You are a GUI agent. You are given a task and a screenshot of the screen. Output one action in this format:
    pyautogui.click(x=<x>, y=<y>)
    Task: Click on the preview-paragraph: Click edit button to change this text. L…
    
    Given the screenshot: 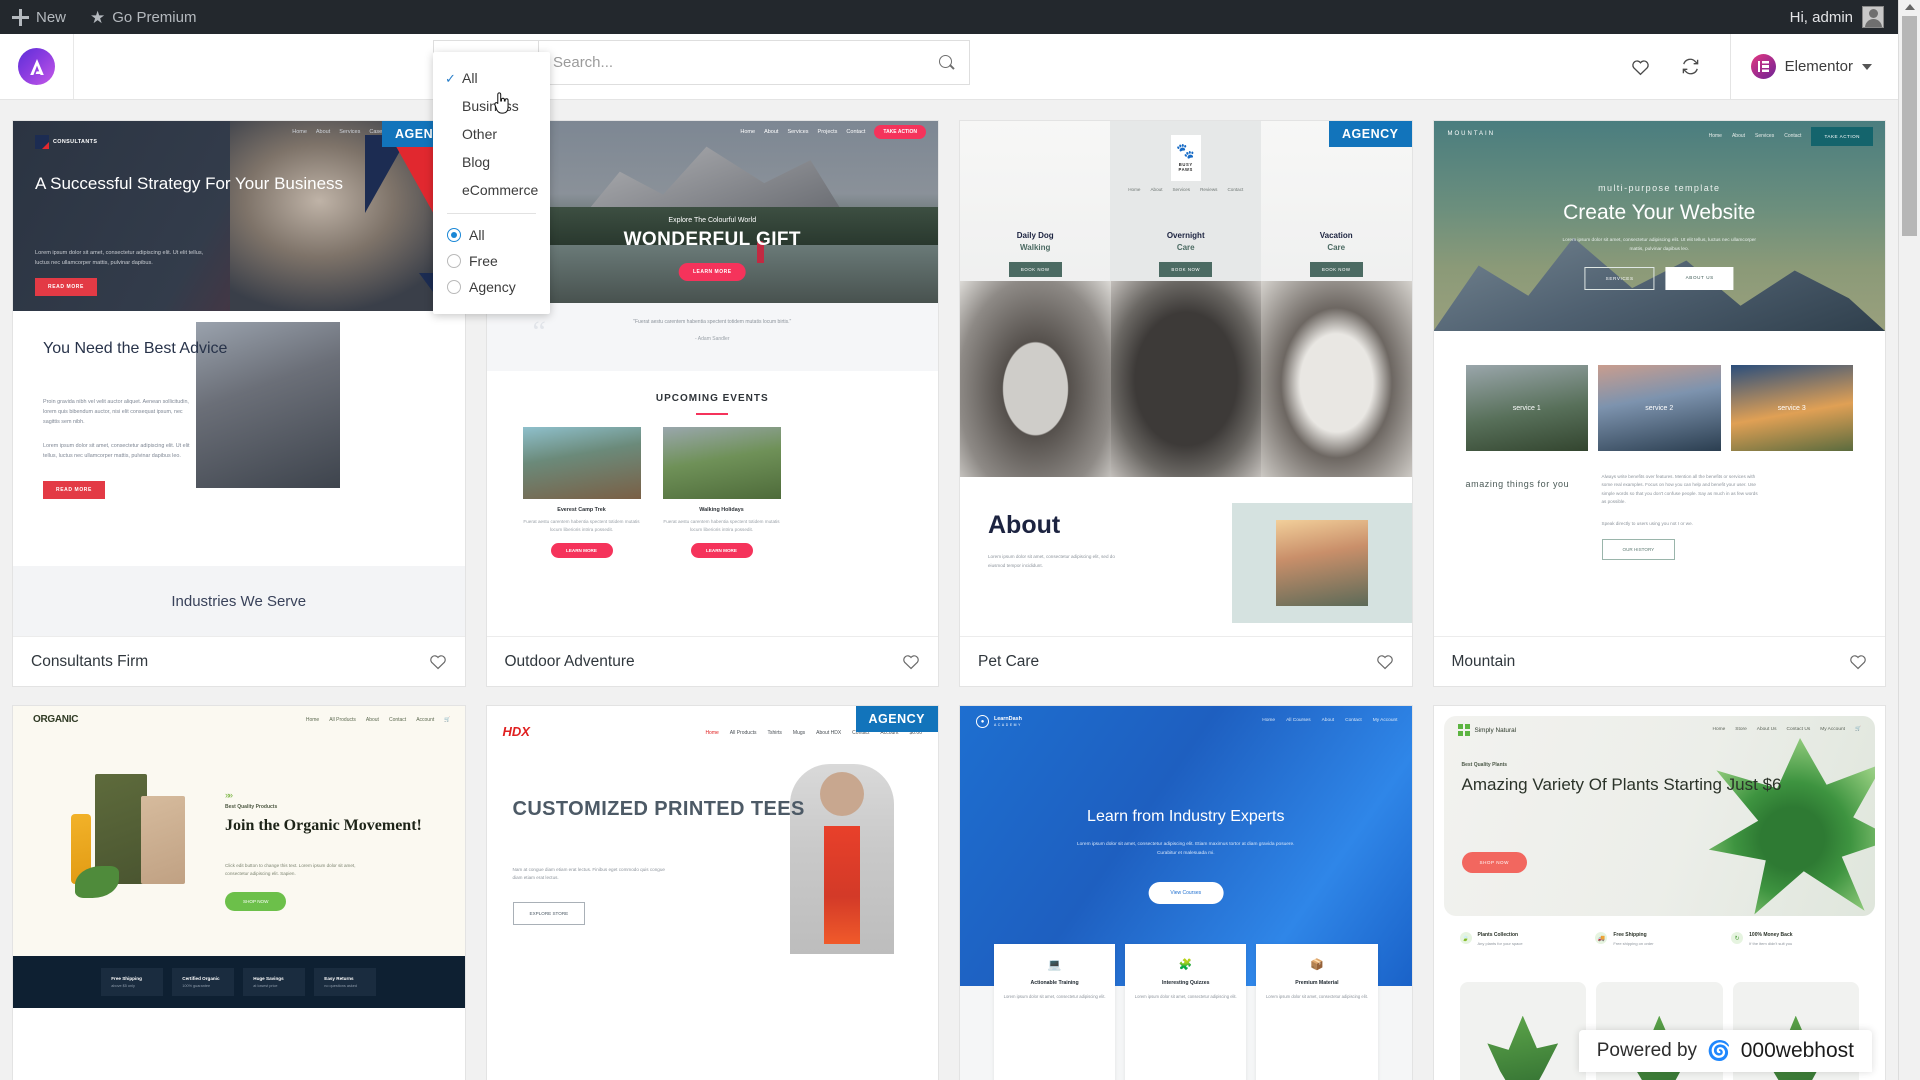 What is the action you would take?
    pyautogui.click(x=290, y=870)
    